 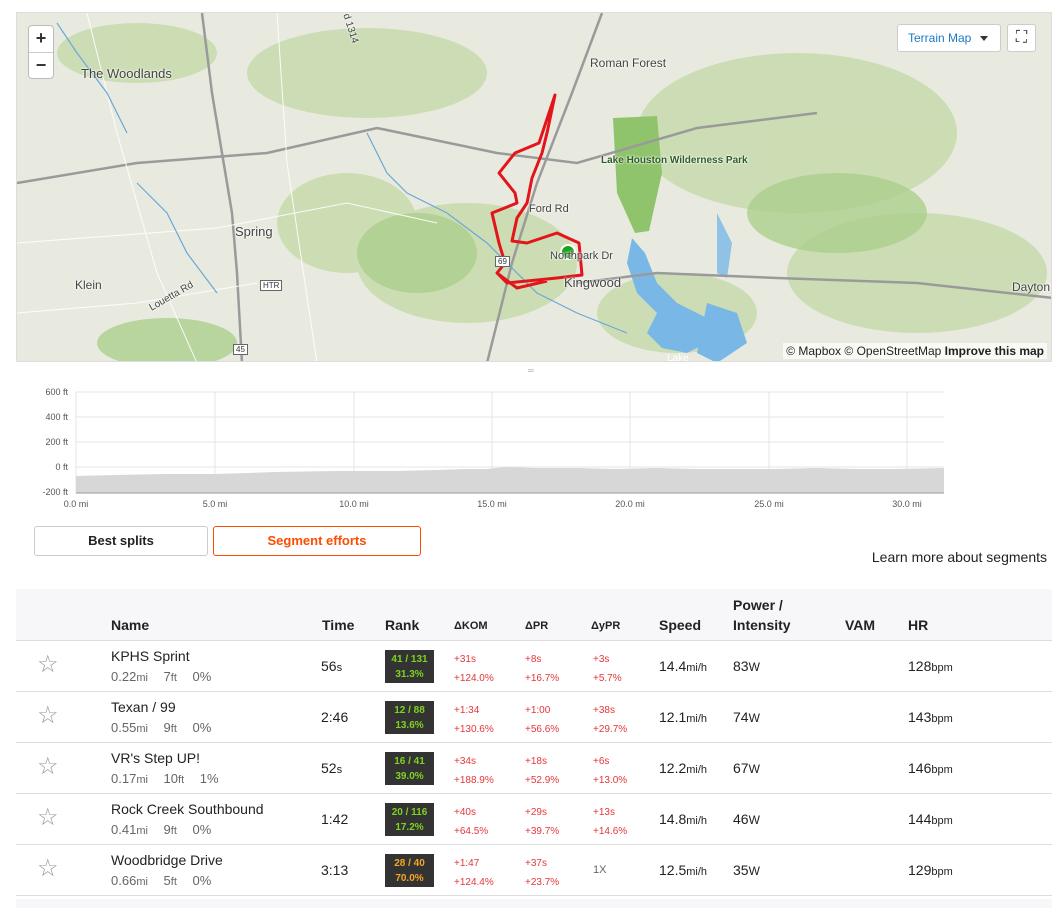 I want to click on fullscreen-button: ⛶, so click(x=1021, y=38).